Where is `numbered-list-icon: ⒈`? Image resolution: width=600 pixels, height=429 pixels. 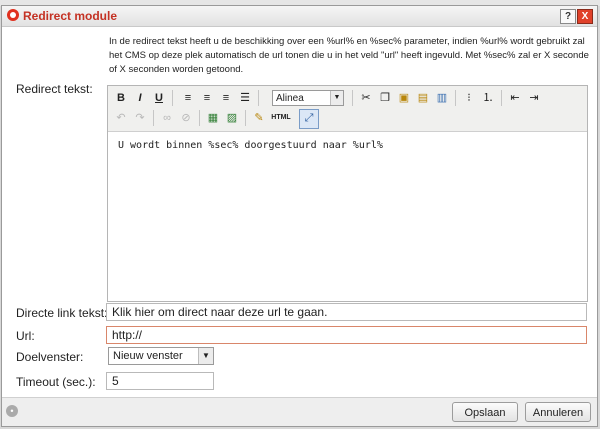 numbered-list-icon: ⒈ is located at coordinates (488, 98).